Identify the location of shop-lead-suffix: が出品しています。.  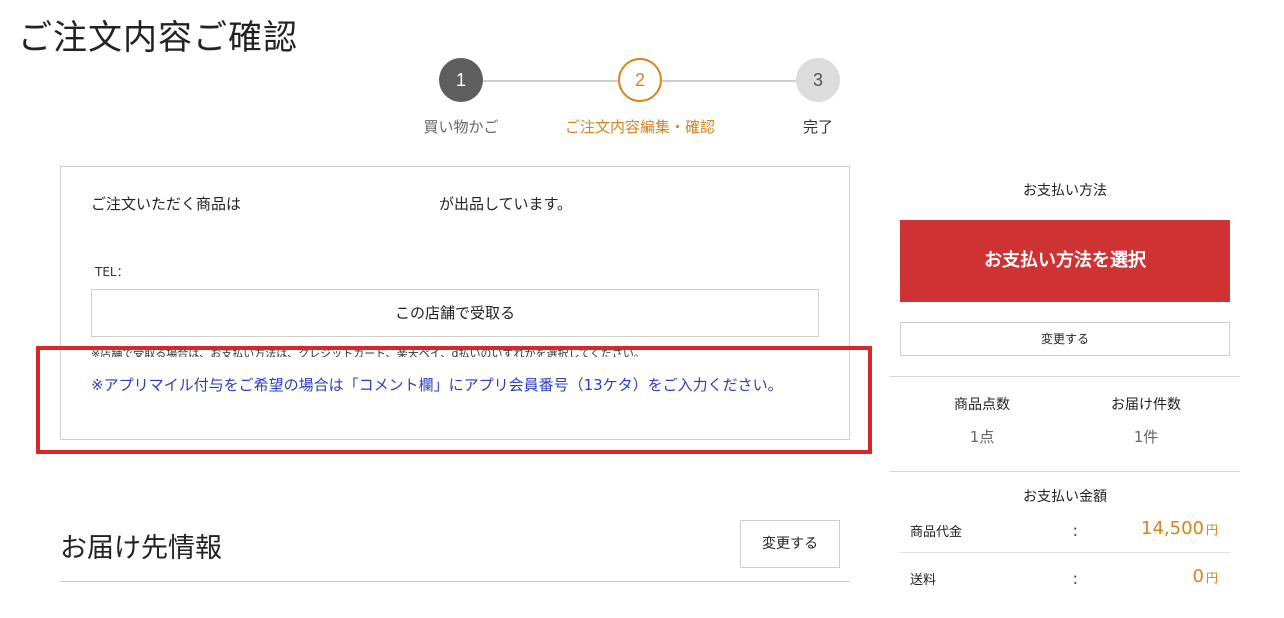
(506, 204).